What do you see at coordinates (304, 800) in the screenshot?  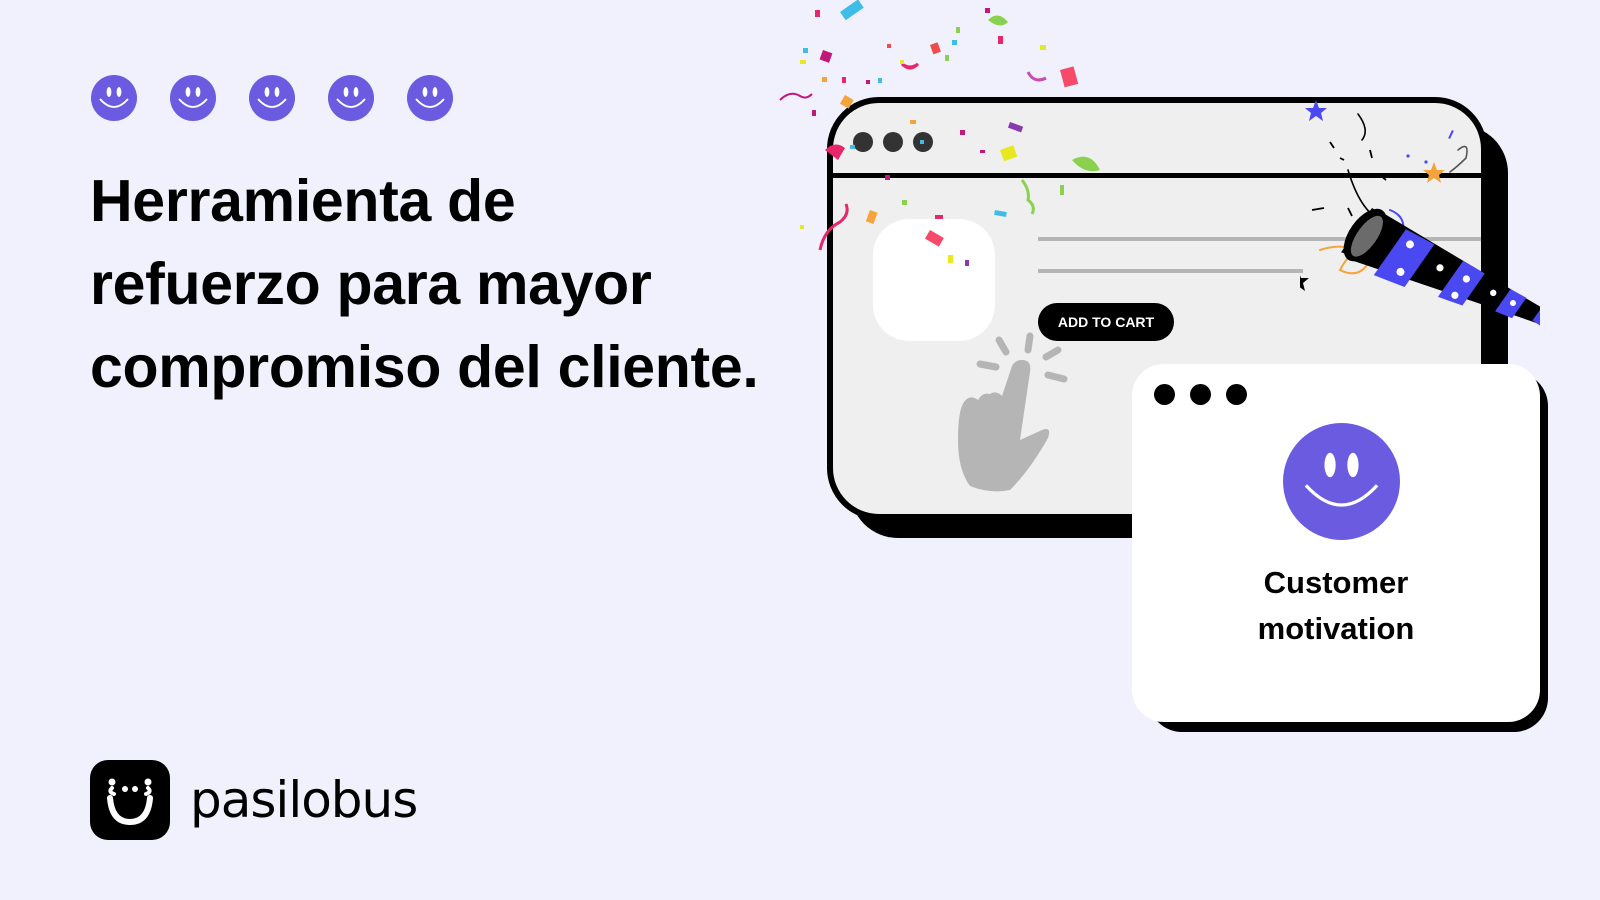 I see `brand-name: pasilobus` at bounding box center [304, 800].